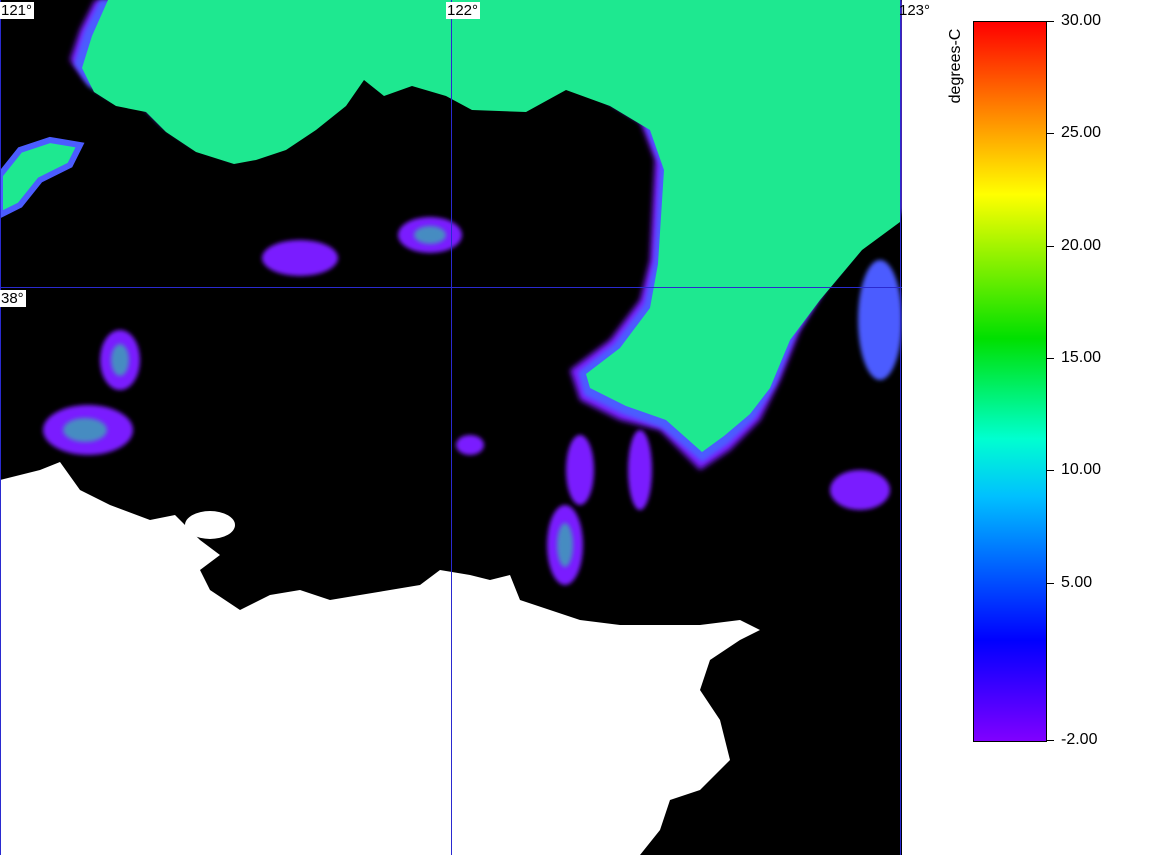 The height and width of the screenshot is (855, 1166). Describe the element at coordinates (1079, 739) in the screenshot. I see `colorbar-tick-label: -2.00` at that location.